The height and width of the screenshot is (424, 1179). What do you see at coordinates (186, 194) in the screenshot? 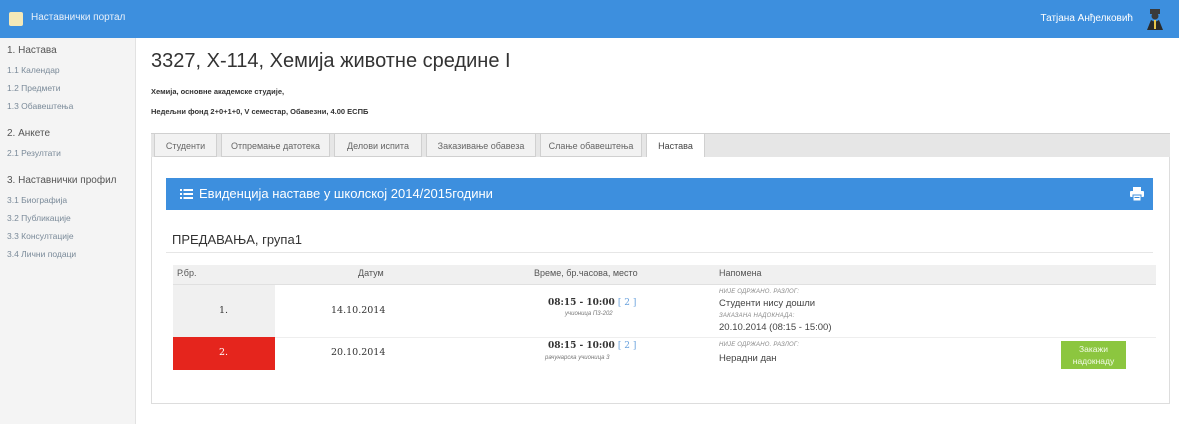
I see `list-icon` at bounding box center [186, 194].